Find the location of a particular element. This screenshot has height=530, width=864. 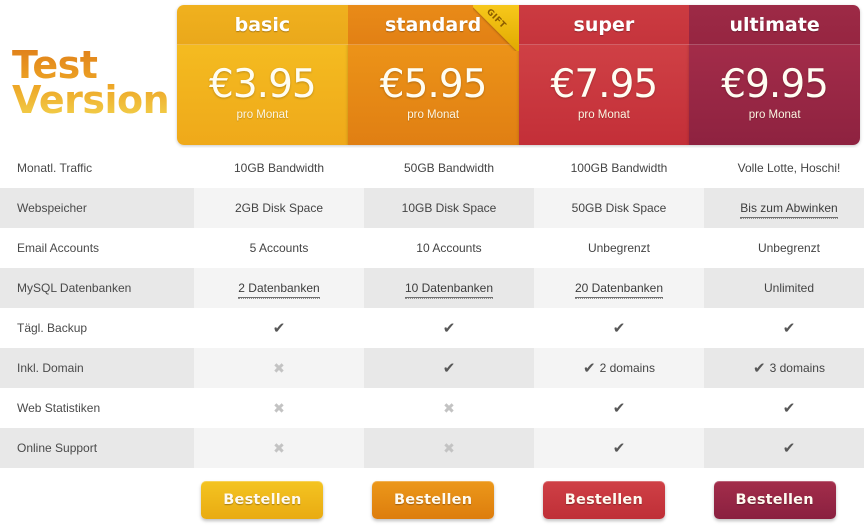

feature-cell-ultimate: ✔ 3 domains is located at coordinates (784, 368).